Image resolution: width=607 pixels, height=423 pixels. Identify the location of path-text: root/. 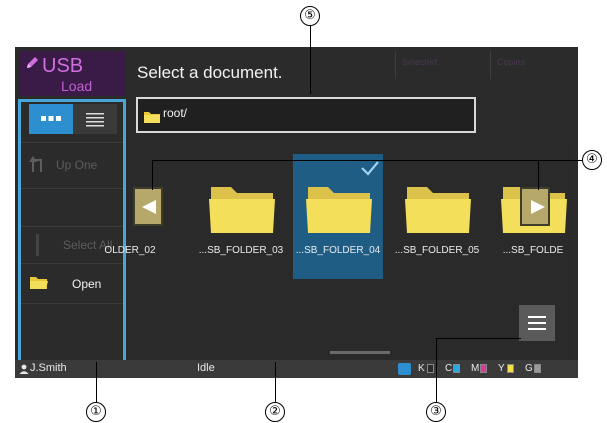
(175, 113).